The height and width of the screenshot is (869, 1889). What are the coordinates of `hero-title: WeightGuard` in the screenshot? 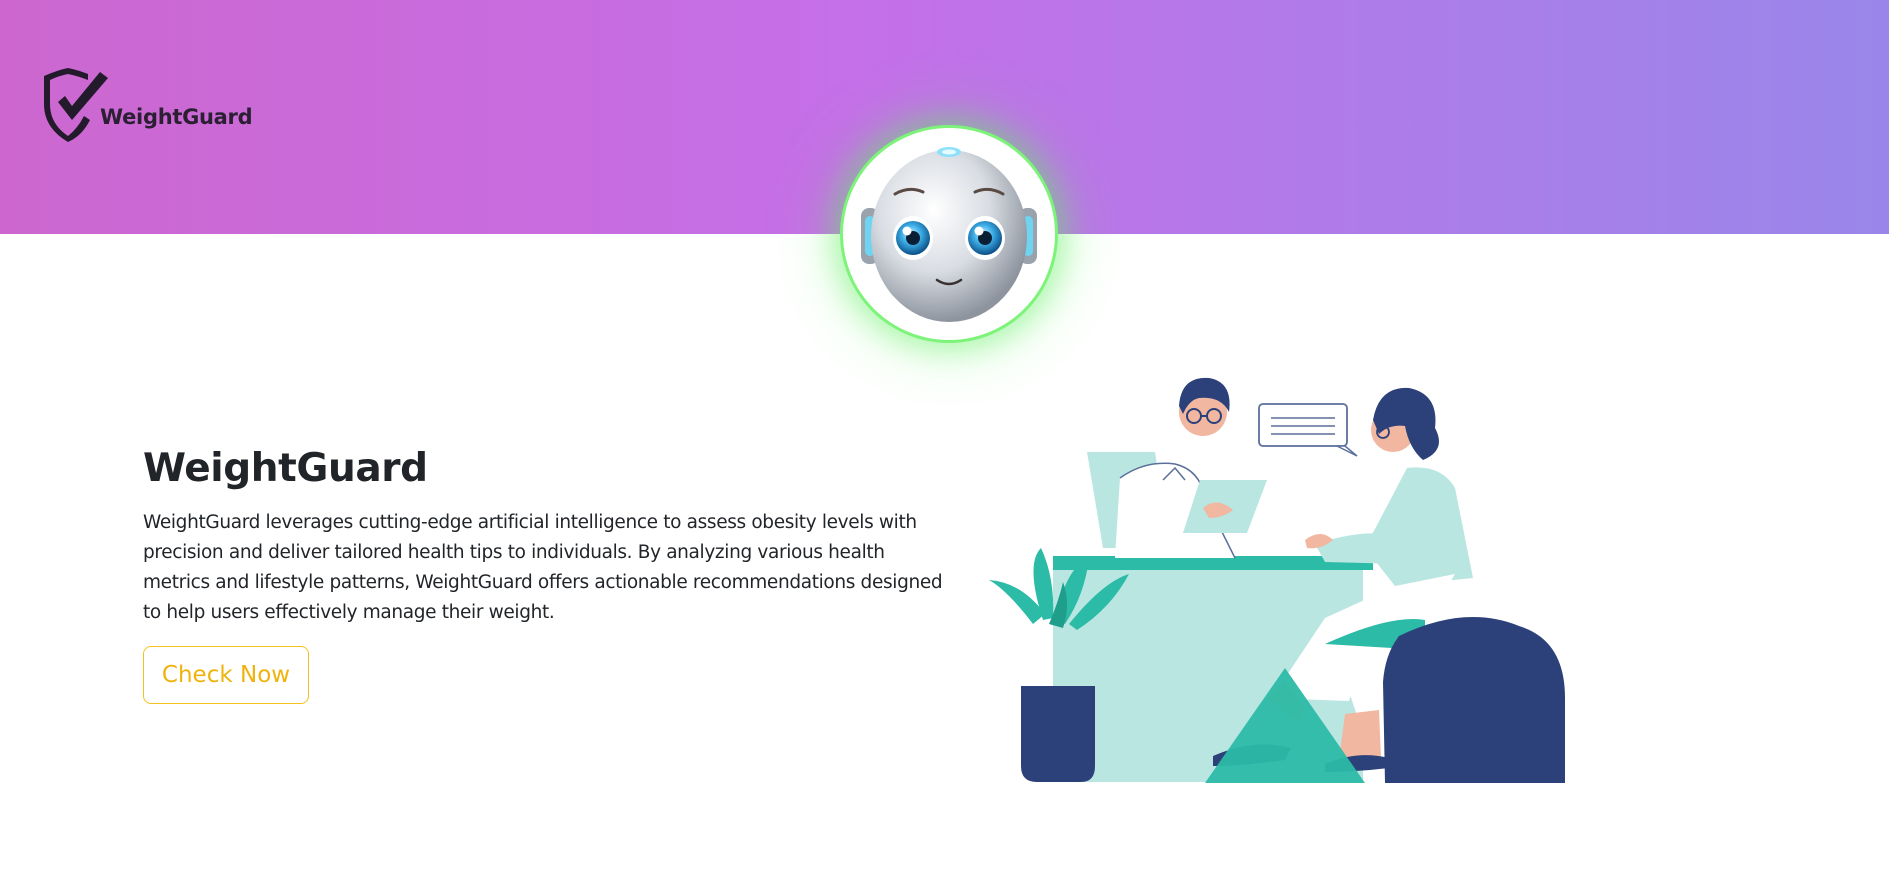 It's located at (285, 468).